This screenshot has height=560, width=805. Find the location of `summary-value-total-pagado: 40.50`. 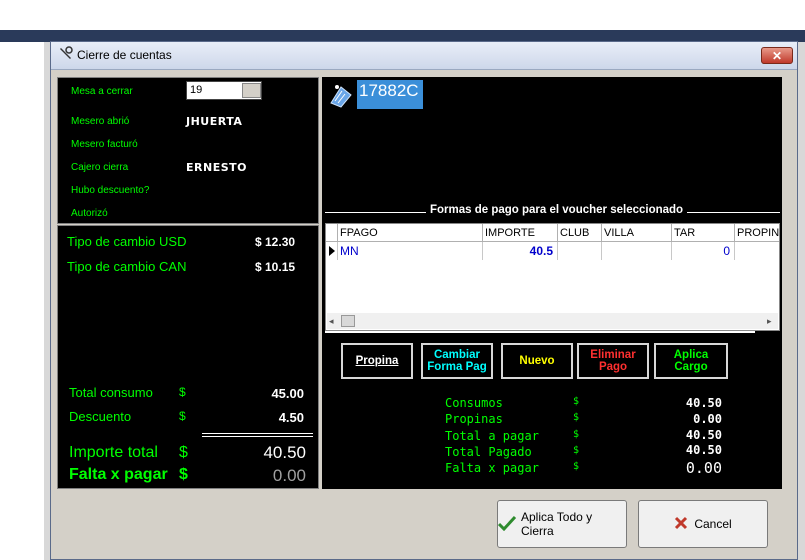

summary-value-total-pagado: 40.50 is located at coordinates (703, 450).